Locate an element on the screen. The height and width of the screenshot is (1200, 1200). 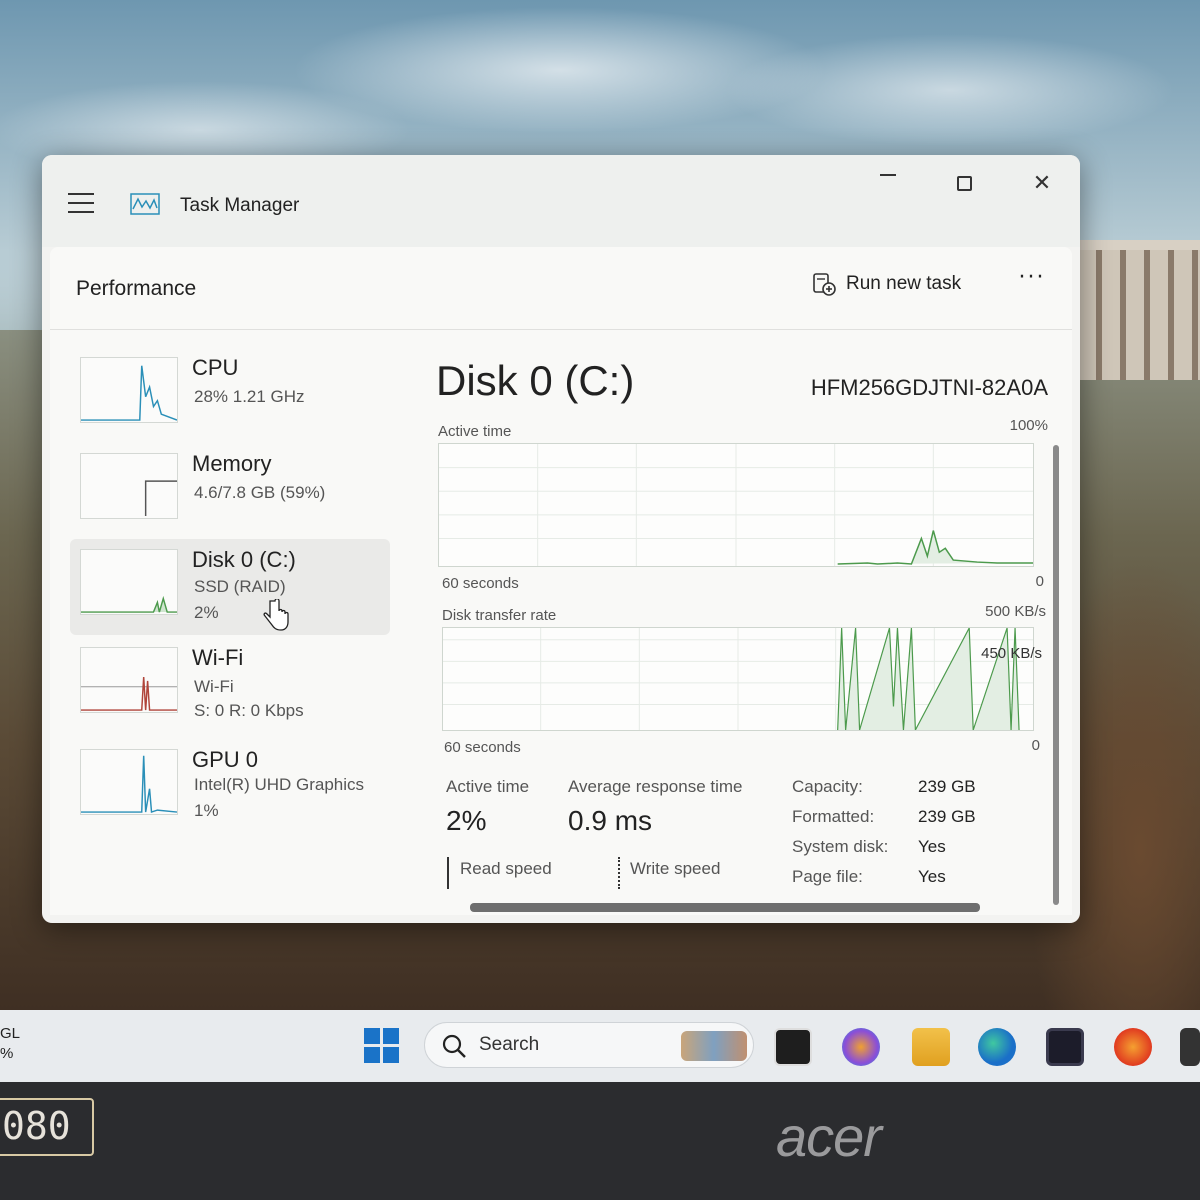
run-new-task-label: Run new task is located at coordinates (904, 283).